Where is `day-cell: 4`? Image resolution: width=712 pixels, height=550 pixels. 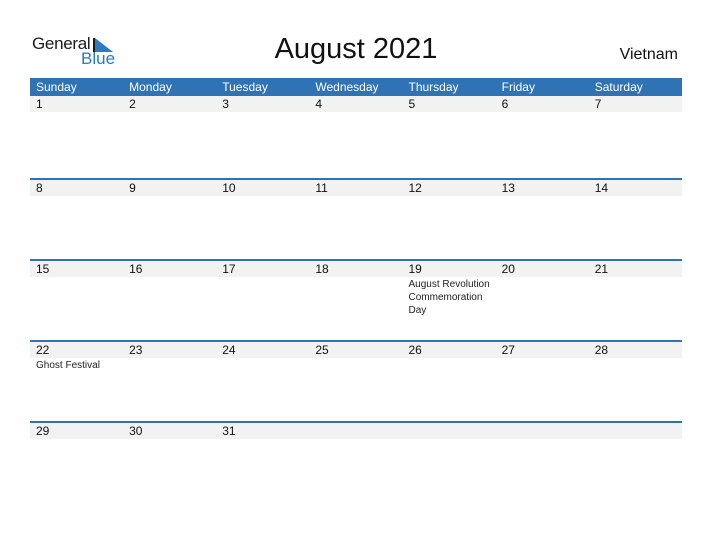 day-cell: 4 is located at coordinates (355, 104).